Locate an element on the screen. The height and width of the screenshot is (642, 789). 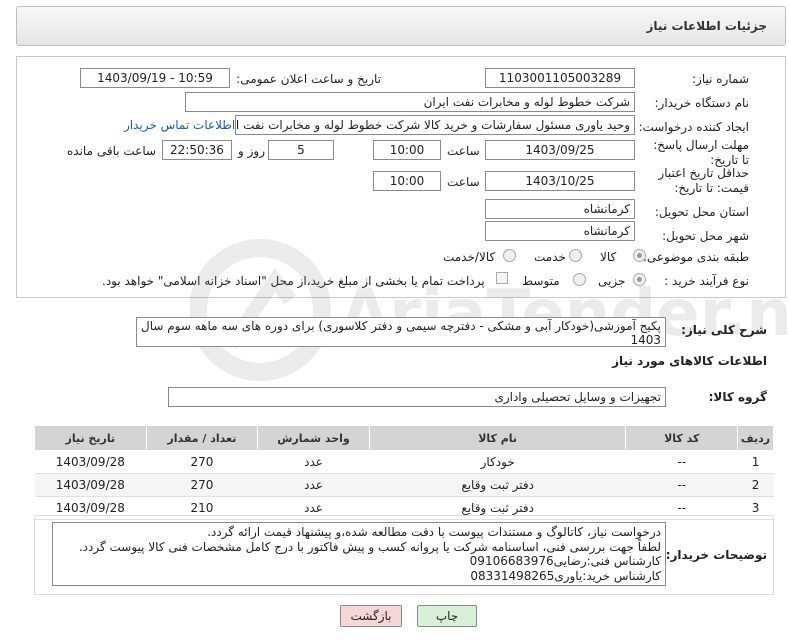
reply-time-label: ساعت is located at coordinates (463, 151).